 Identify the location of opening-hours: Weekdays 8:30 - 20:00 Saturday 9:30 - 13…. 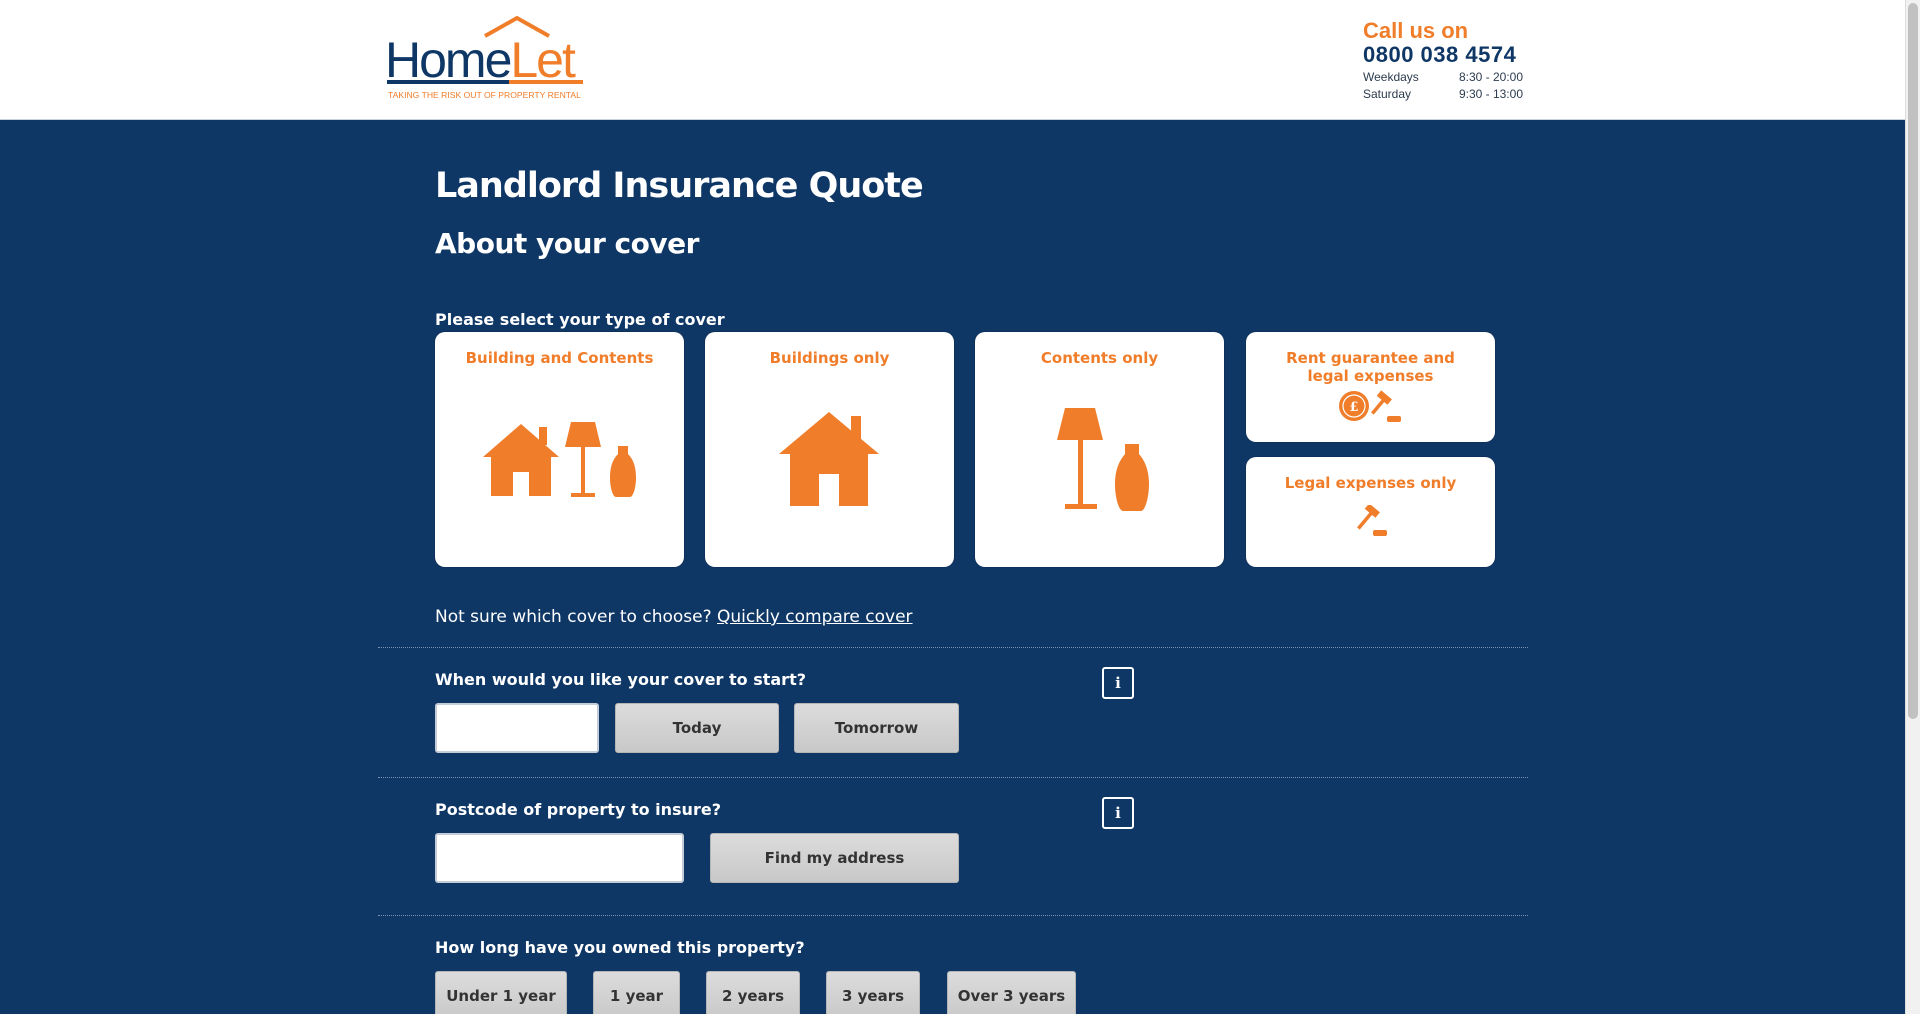
(1443, 86).